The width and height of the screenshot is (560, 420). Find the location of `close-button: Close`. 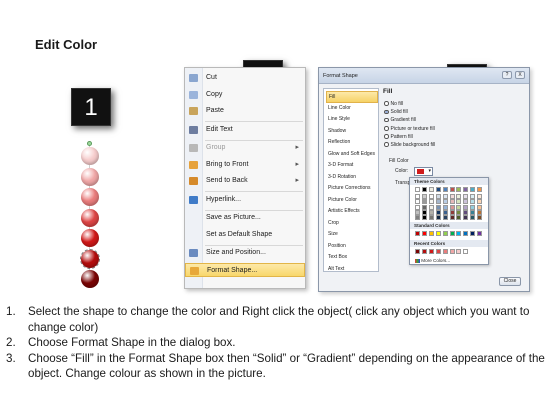

close-button: Close is located at coordinates (510, 281).